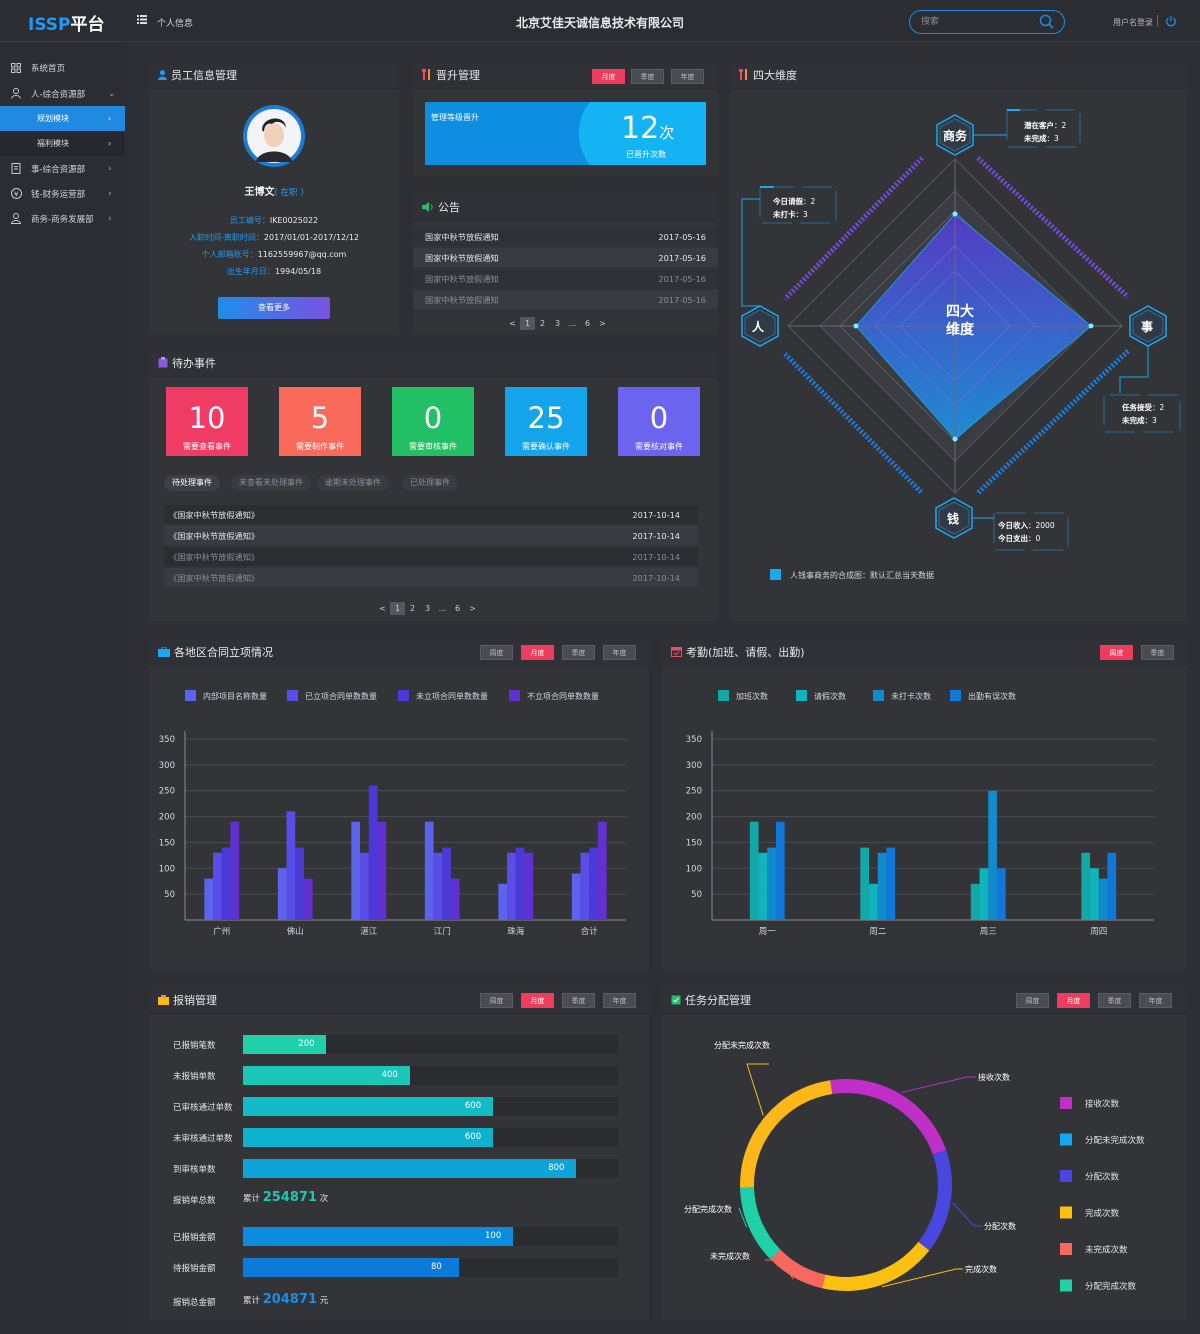  Describe the element at coordinates (207, 421) in the screenshot. I see `todo-card: 10 需要查看事件` at that location.